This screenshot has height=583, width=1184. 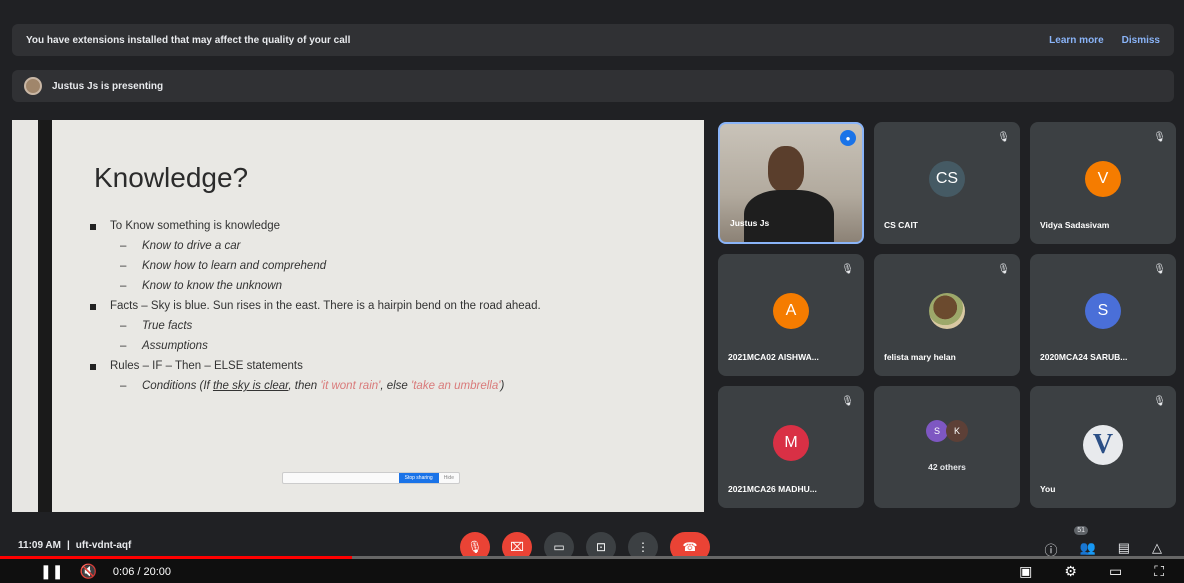 What do you see at coordinates (1091, 571) in the screenshot?
I see `player-right-controls: ▣ ⚙ ▭ ⛶` at bounding box center [1091, 571].